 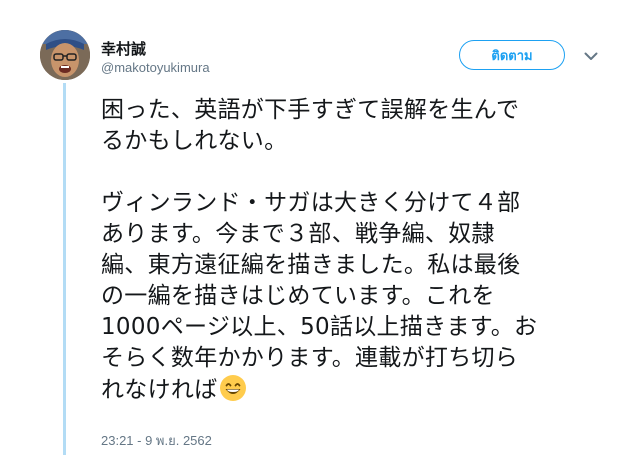 I want to click on tweet-last-line: れなければ, so click(x=351, y=390).